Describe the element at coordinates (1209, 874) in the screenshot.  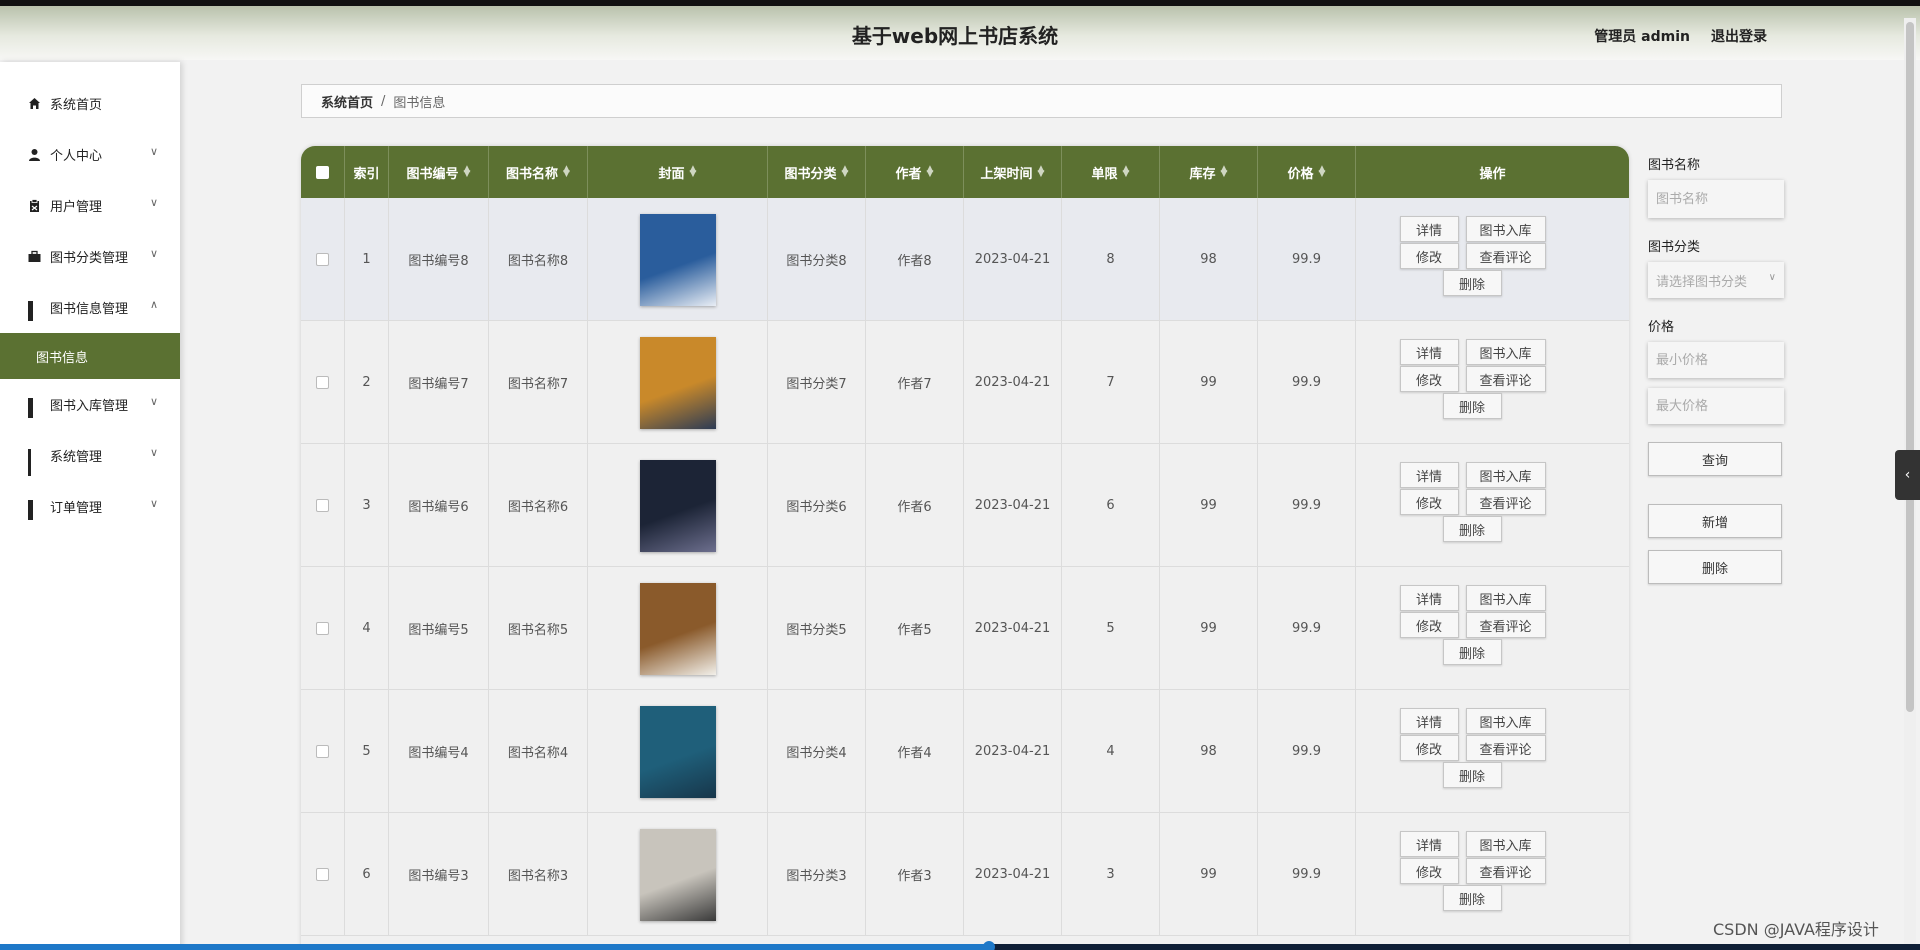
I see `cell-stock: 99` at that location.